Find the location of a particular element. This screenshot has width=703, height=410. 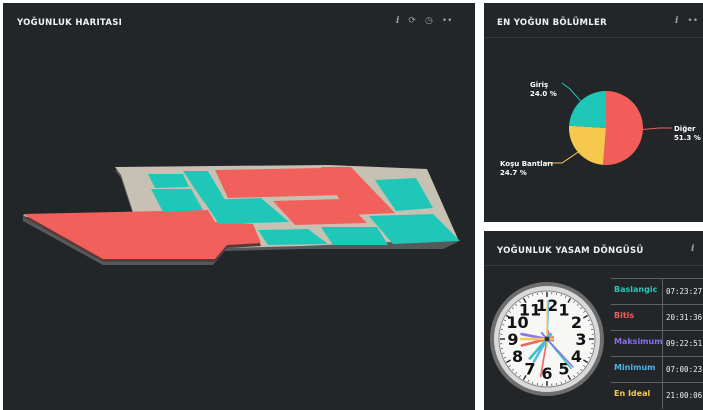

room-red-center is located at coordinates (278, 183).